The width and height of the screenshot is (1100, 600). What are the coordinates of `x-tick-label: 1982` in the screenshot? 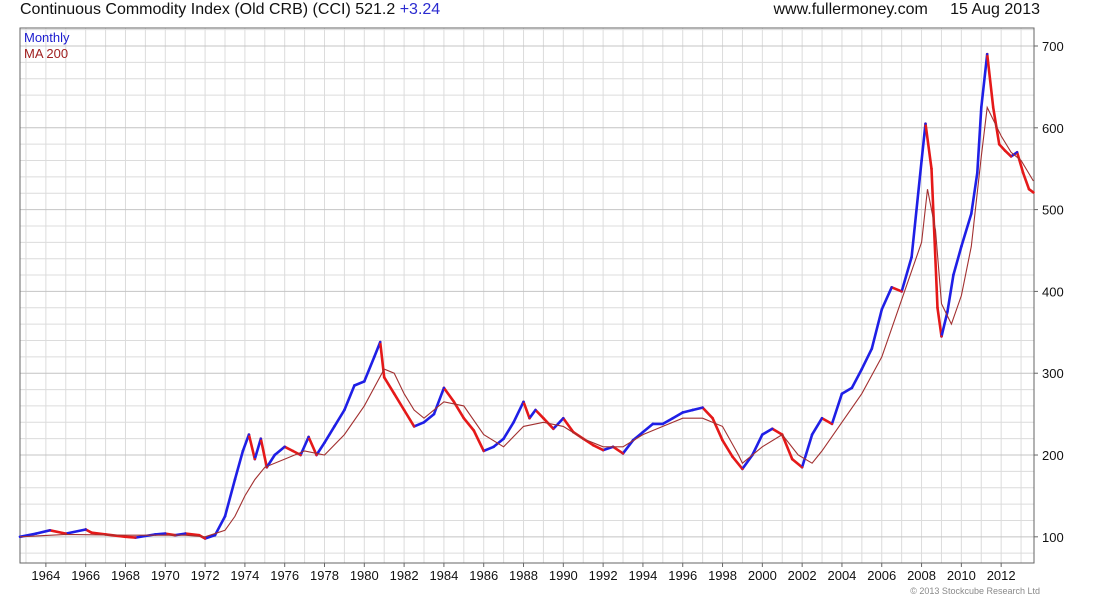 It's located at (404, 575).